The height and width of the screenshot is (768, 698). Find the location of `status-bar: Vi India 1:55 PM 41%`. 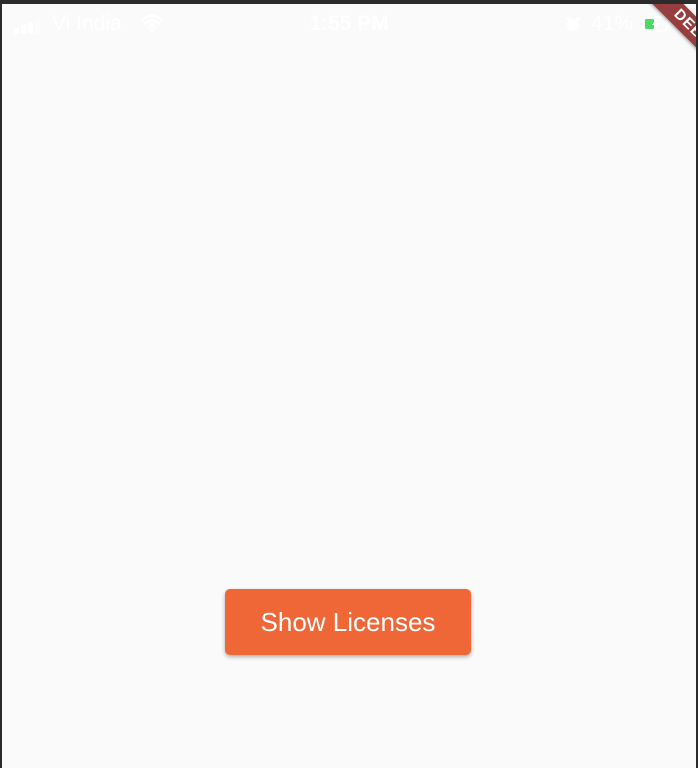

status-bar: Vi India 1:55 PM 41% is located at coordinates (349, 24).